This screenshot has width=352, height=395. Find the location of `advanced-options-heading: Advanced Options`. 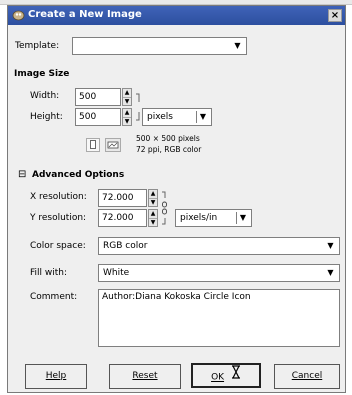

advanced-options-heading: Advanced Options is located at coordinates (78, 175).